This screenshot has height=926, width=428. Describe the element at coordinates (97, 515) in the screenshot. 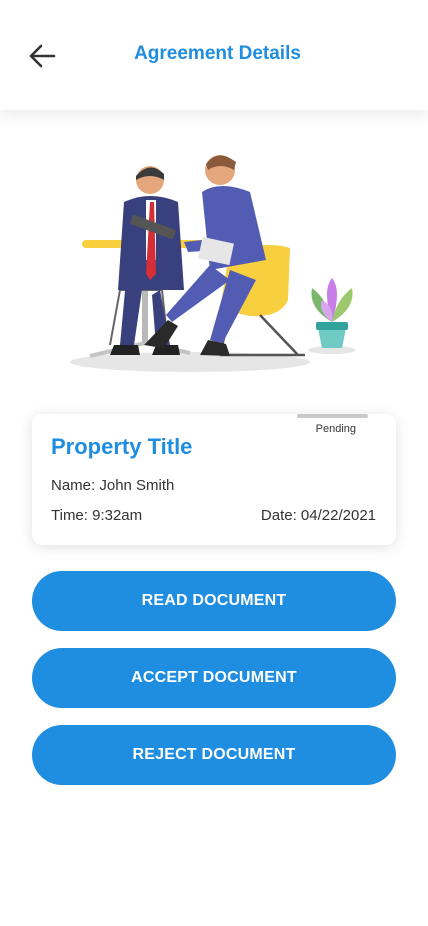

I see `time-text: Time: 9:32am` at that location.